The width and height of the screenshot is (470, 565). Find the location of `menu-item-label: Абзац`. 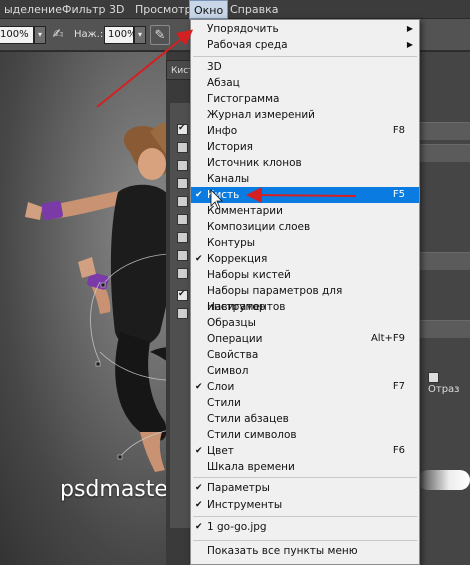

menu-item-label: Абзац is located at coordinates (223, 83).